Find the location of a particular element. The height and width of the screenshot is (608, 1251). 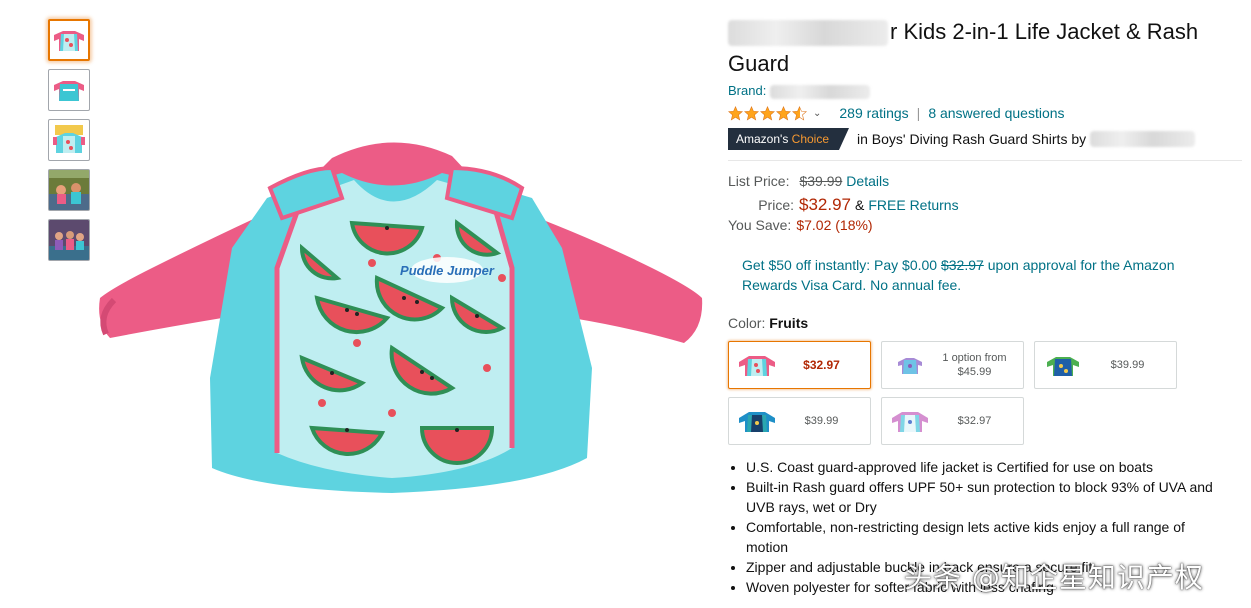

price-value: $32.97 is located at coordinates (825, 204).